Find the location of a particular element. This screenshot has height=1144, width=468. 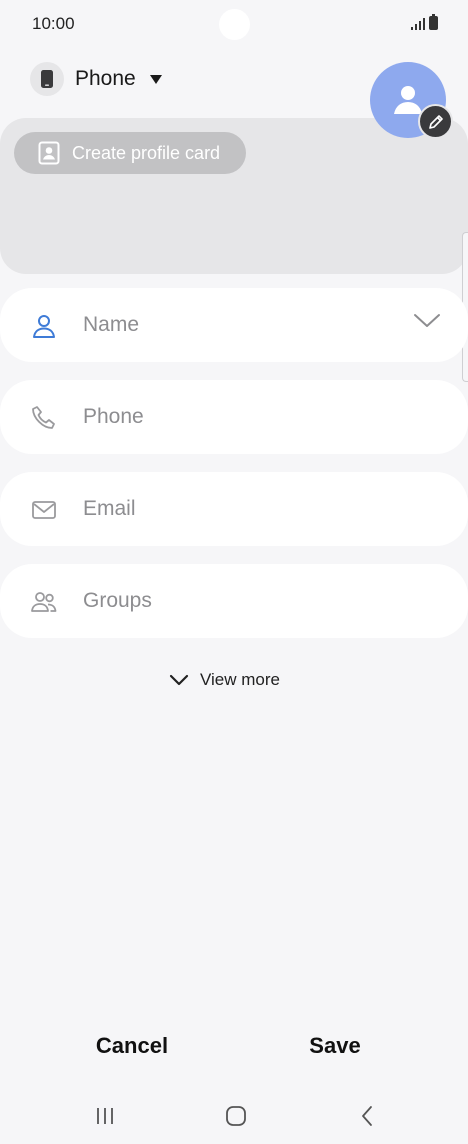

navigation-bar is located at coordinates (234, 1116).